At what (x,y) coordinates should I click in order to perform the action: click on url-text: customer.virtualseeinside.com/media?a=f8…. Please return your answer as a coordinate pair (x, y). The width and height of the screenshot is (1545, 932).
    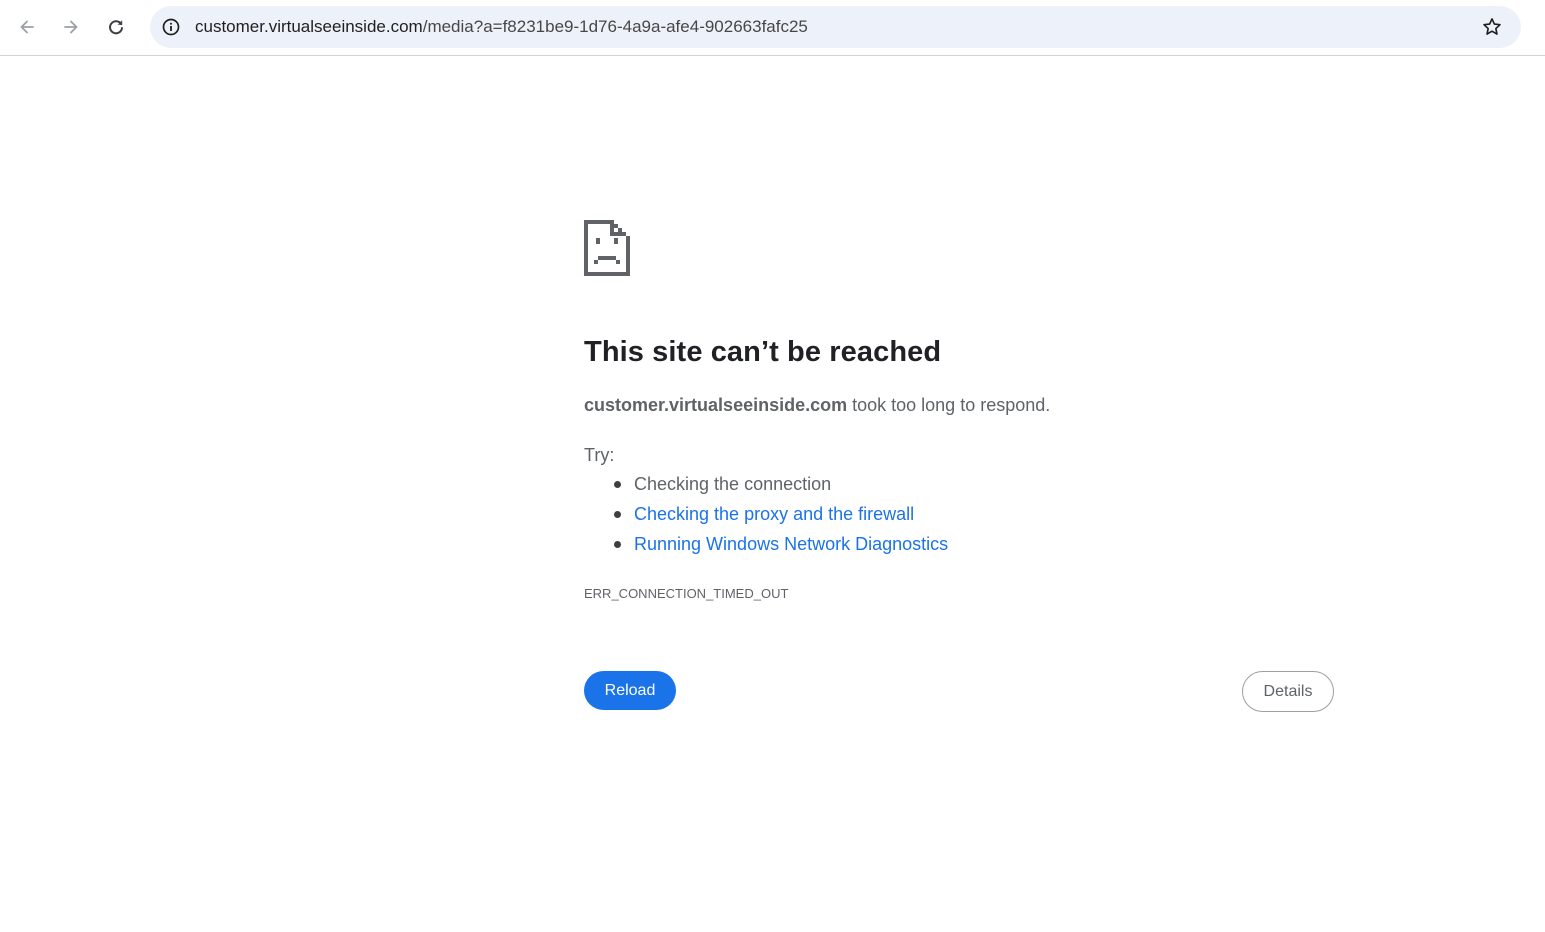
    Looking at the image, I should click on (501, 27).